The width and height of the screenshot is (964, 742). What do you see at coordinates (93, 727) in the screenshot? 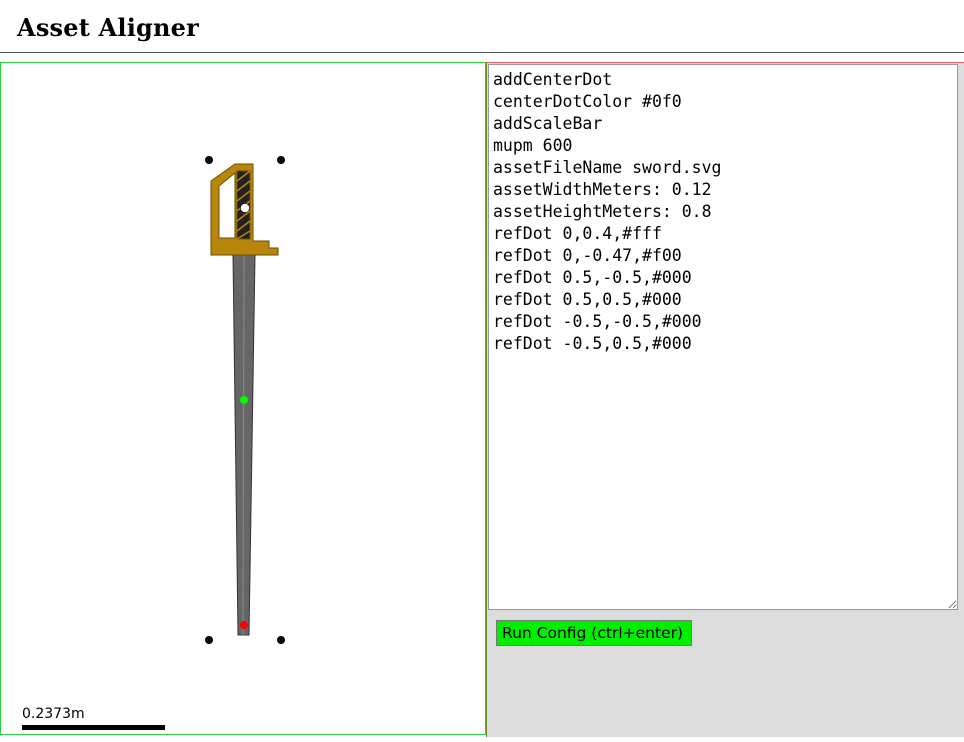
I see `scale-bar` at bounding box center [93, 727].